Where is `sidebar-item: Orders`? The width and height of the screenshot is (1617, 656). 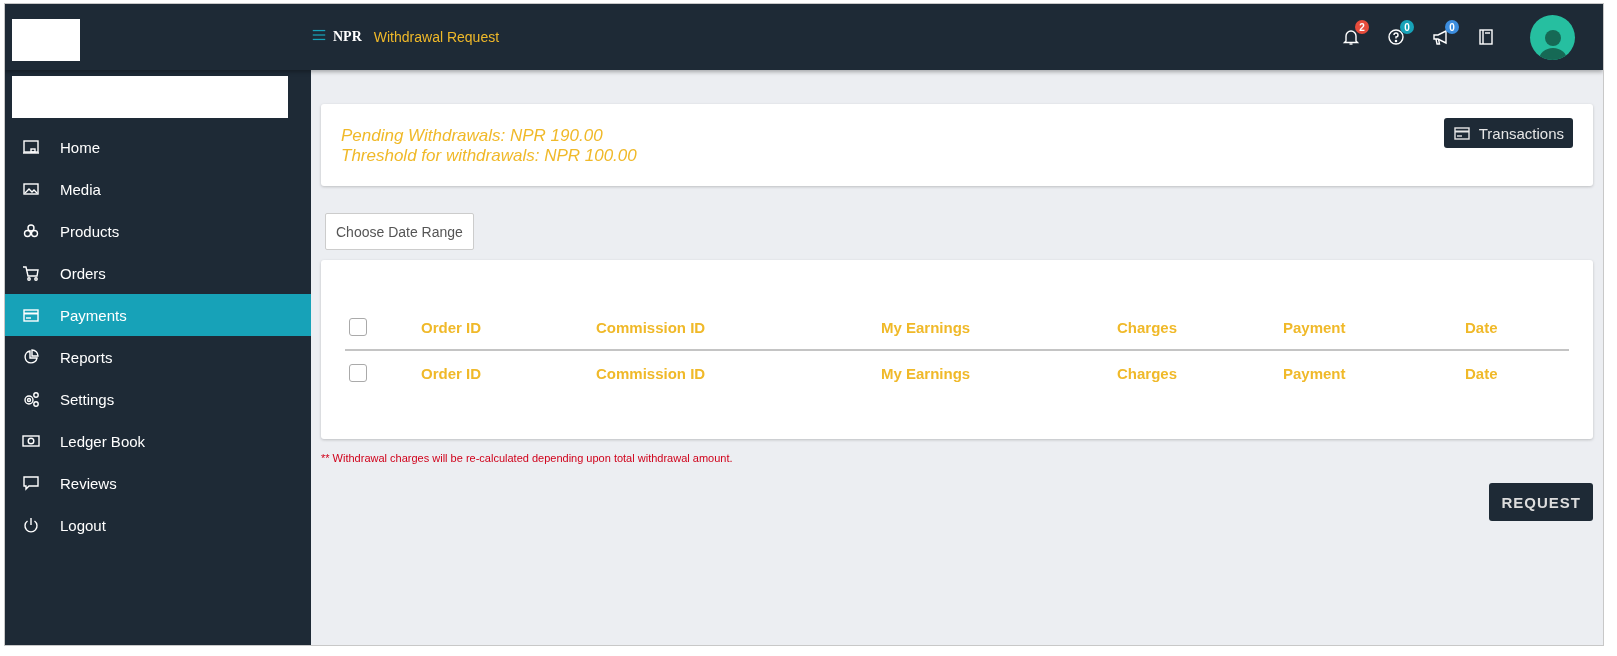 sidebar-item: Orders is located at coordinates (158, 273).